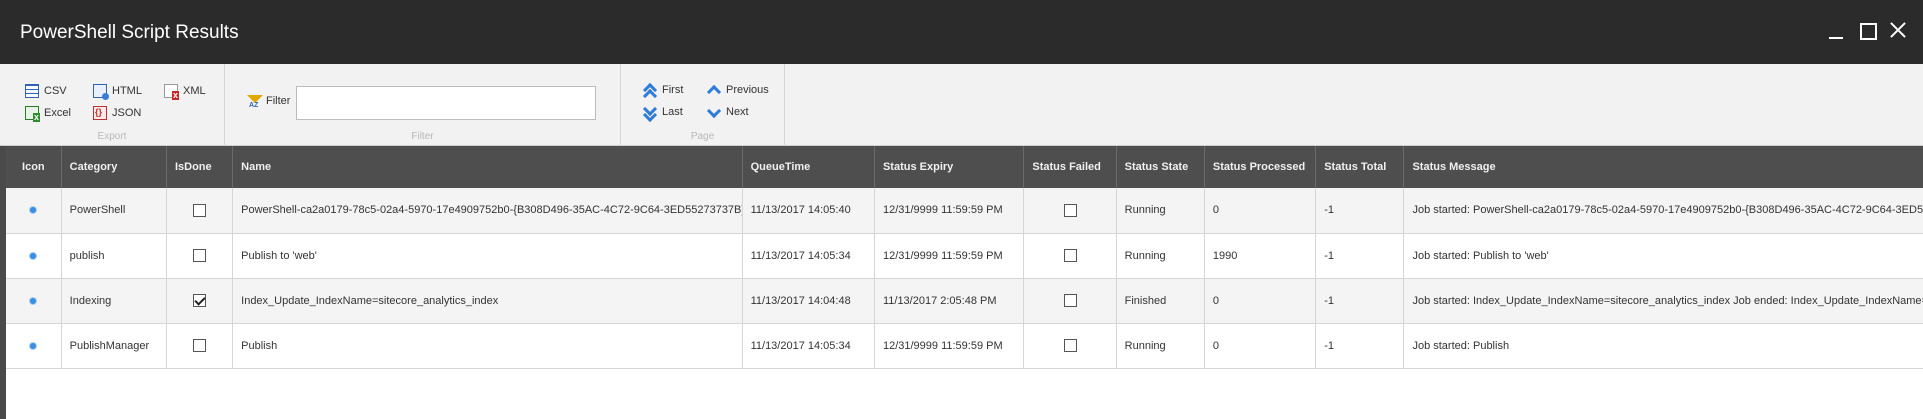  I want to click on cell-name: Publish to 'web', so click(487, 256).